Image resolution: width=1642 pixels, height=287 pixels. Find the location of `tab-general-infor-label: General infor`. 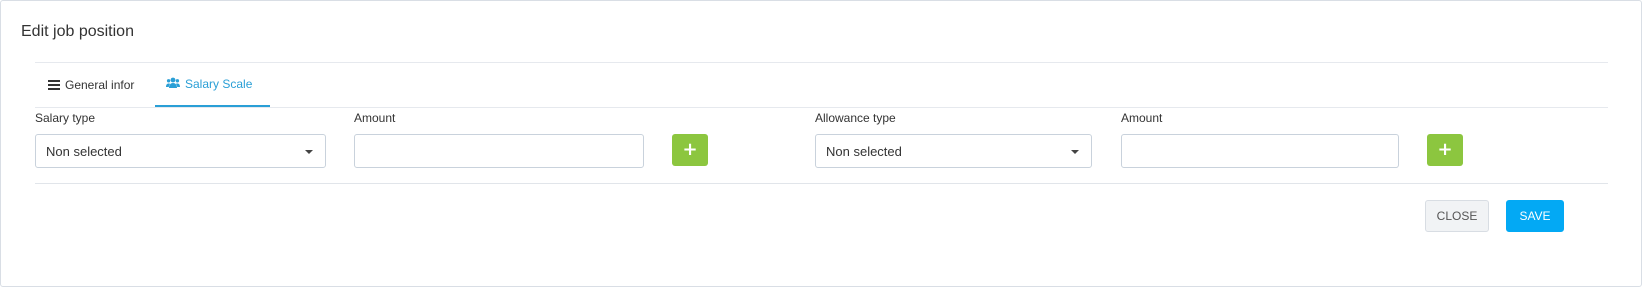

tab-general-infor-label: General infor is located at coordinates (100, 85).